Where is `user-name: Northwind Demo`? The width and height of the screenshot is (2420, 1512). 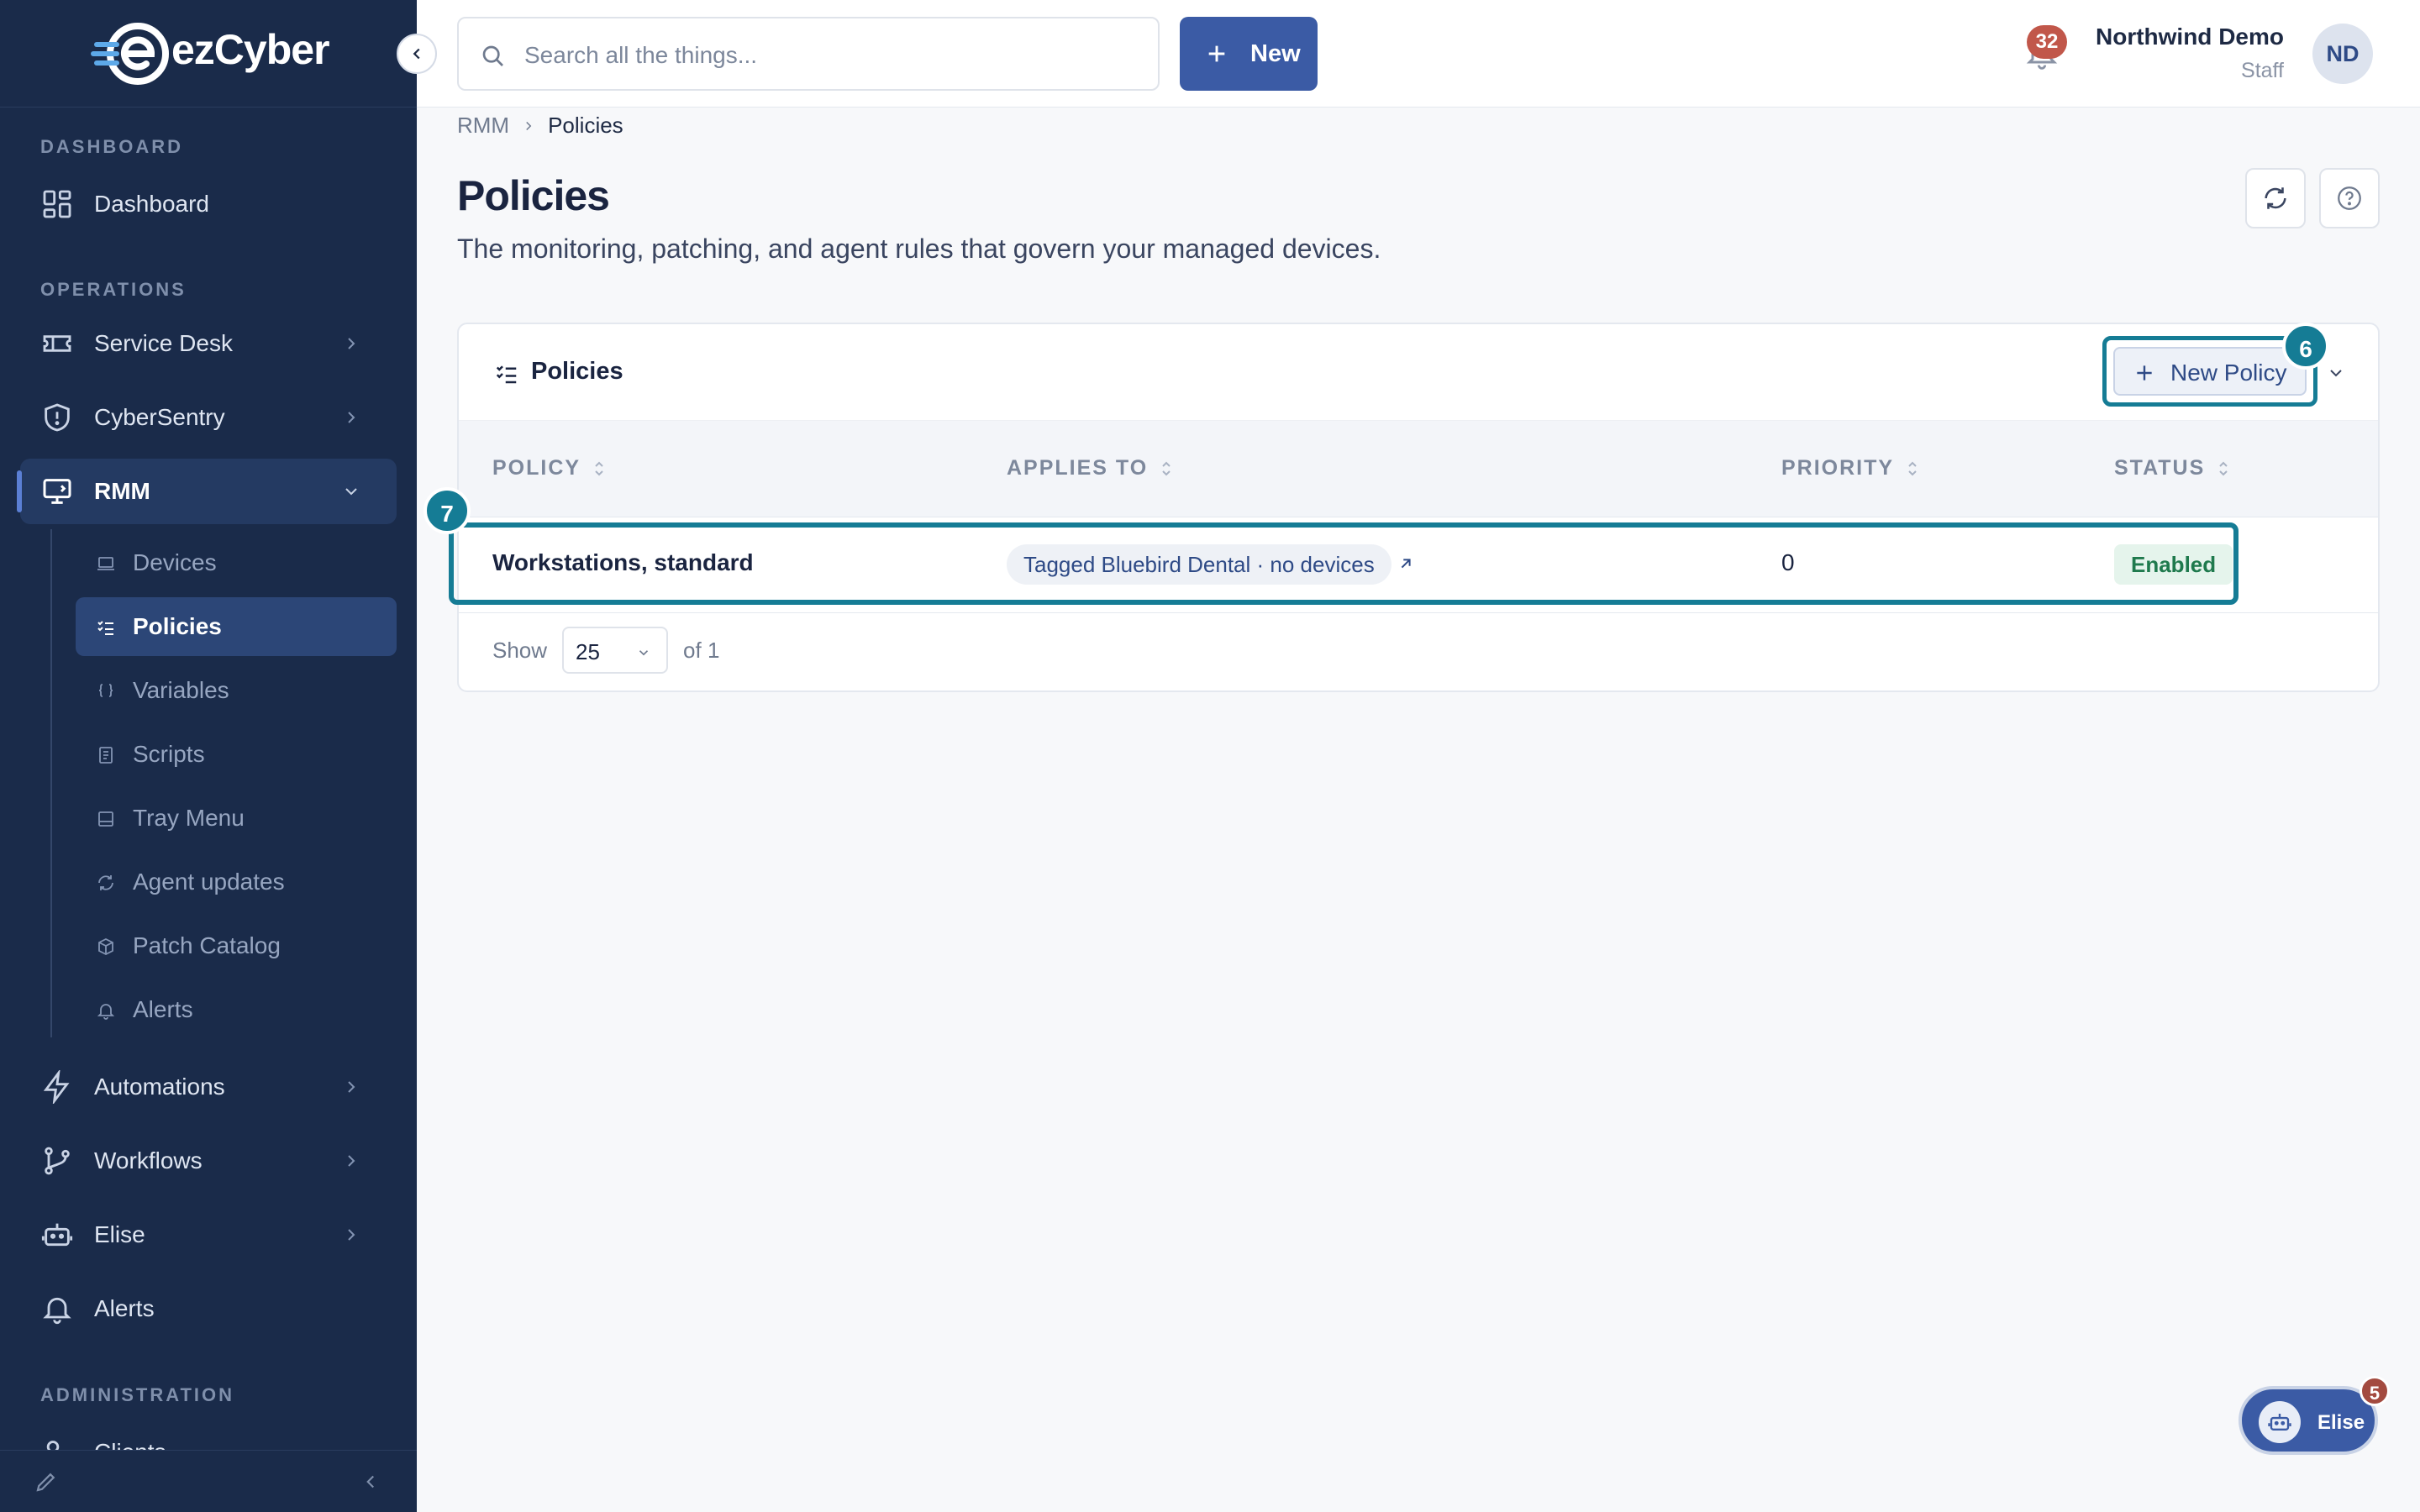
user-name: Northwind Demo is located at coordinates (2190, 37).